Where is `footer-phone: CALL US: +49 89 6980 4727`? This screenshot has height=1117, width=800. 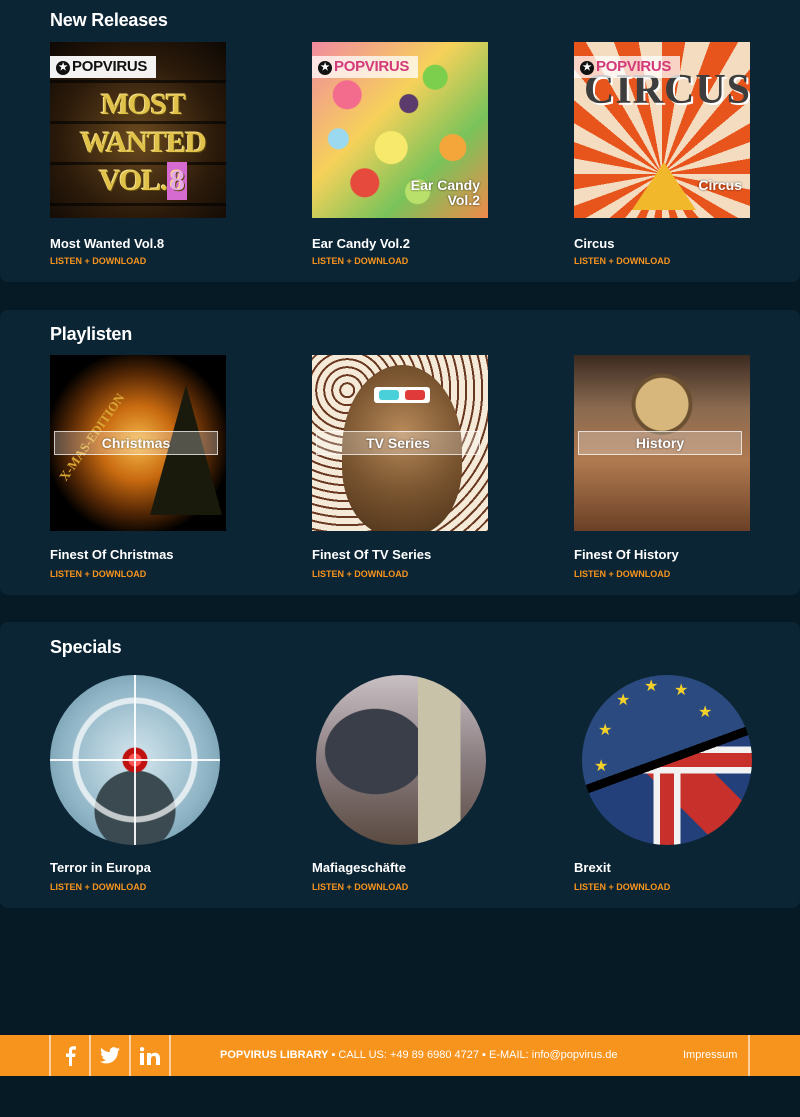 footer-phone: CALL US: +49 89 6980 4727 is located at coordinates (408, 1055).